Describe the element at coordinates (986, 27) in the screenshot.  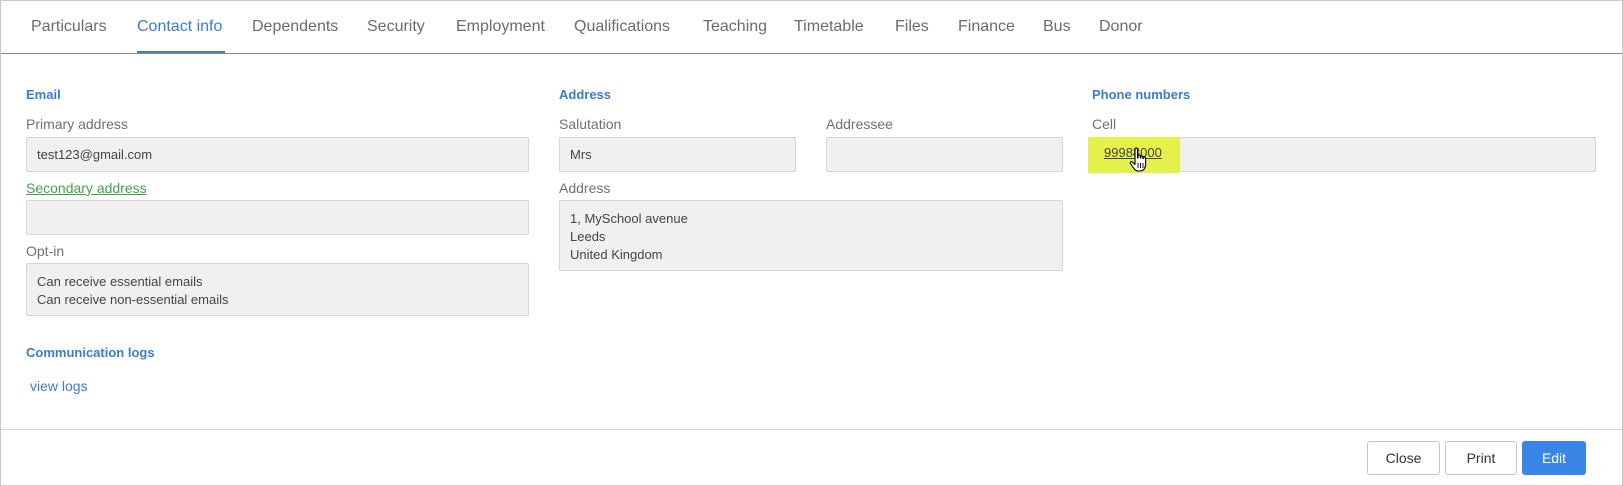
I see `tab-finance: Finance` at that location.